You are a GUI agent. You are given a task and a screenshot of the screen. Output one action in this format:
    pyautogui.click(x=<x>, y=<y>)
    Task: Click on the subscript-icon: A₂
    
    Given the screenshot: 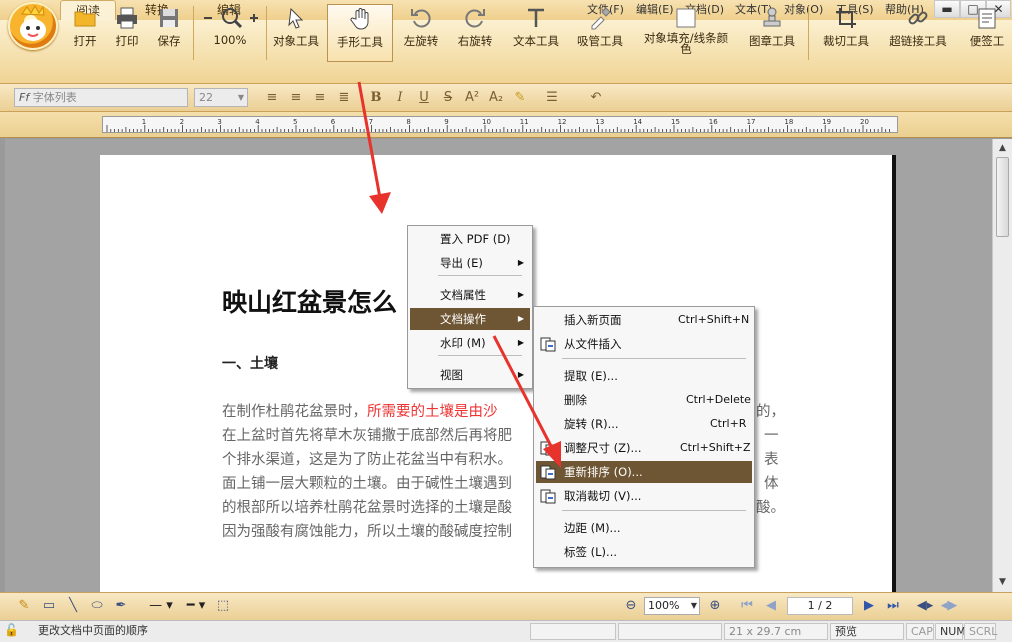 What is the action you would take?
    pyautogui.click(x=496, y=98)
    